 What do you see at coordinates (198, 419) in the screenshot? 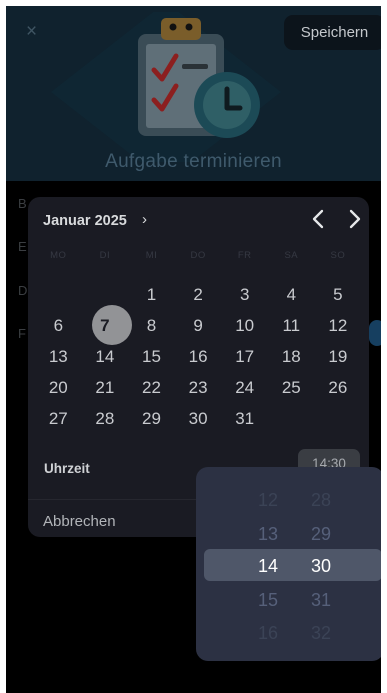
I see `calendar-day: 30` at bounding box center [198, 419].